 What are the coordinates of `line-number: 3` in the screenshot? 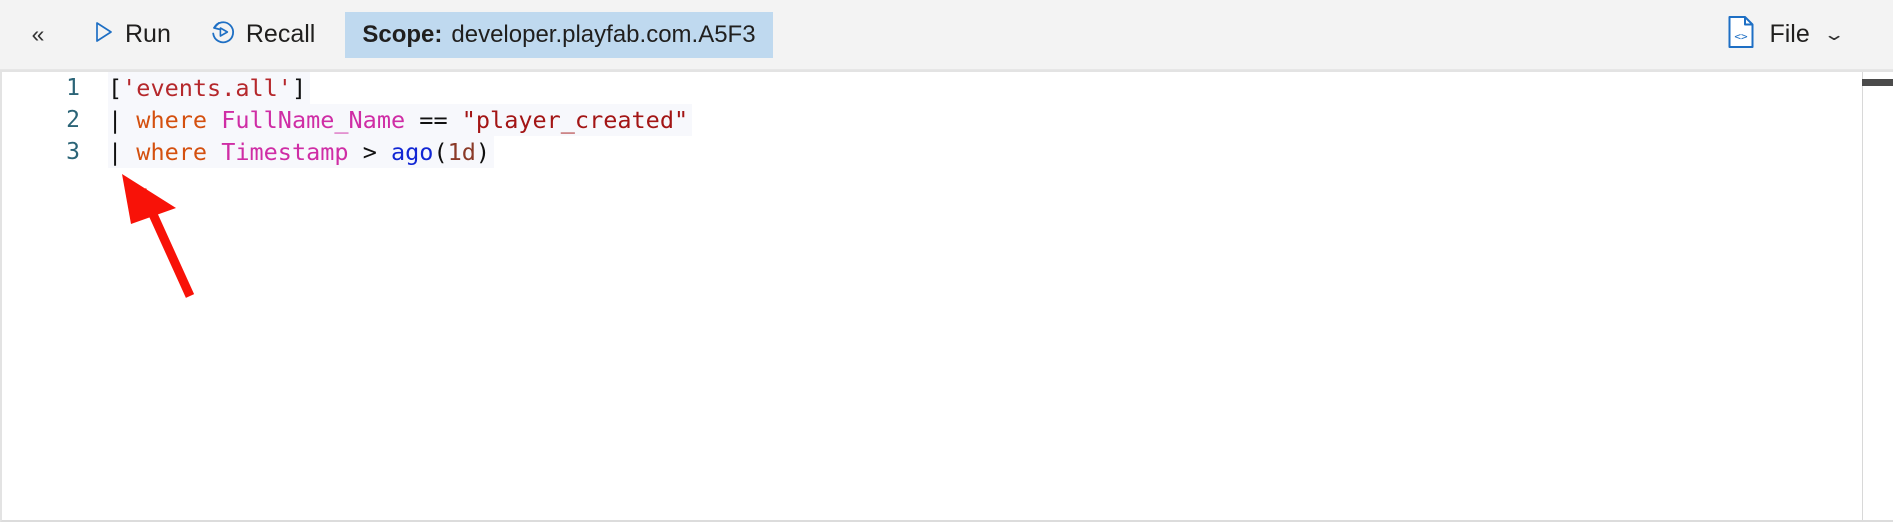 It's located at (73, 152).